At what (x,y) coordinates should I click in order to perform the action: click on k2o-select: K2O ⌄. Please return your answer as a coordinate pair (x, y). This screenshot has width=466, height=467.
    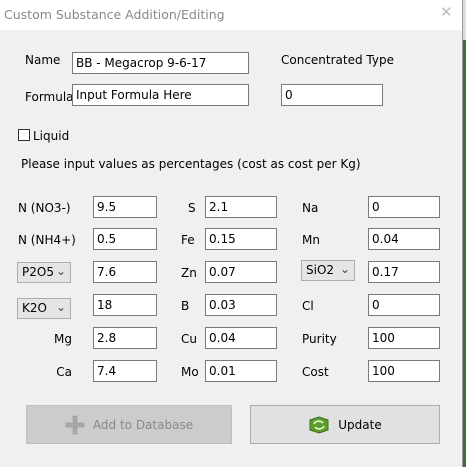
    Looking at the image, I should click on (44, 308).